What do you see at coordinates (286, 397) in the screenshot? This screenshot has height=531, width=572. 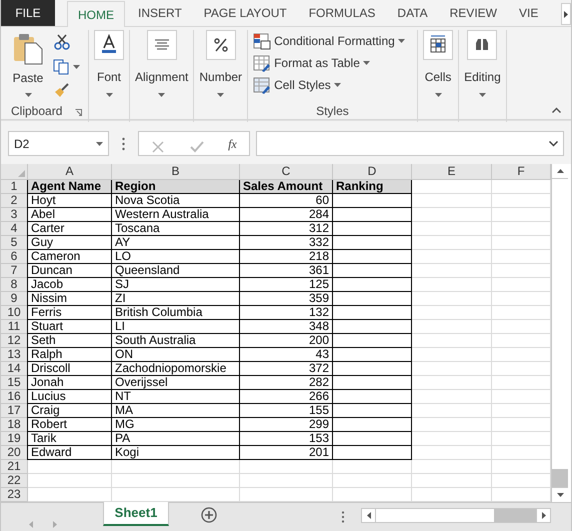 I see `table-cell: 266` at bounding box center [286, 397].